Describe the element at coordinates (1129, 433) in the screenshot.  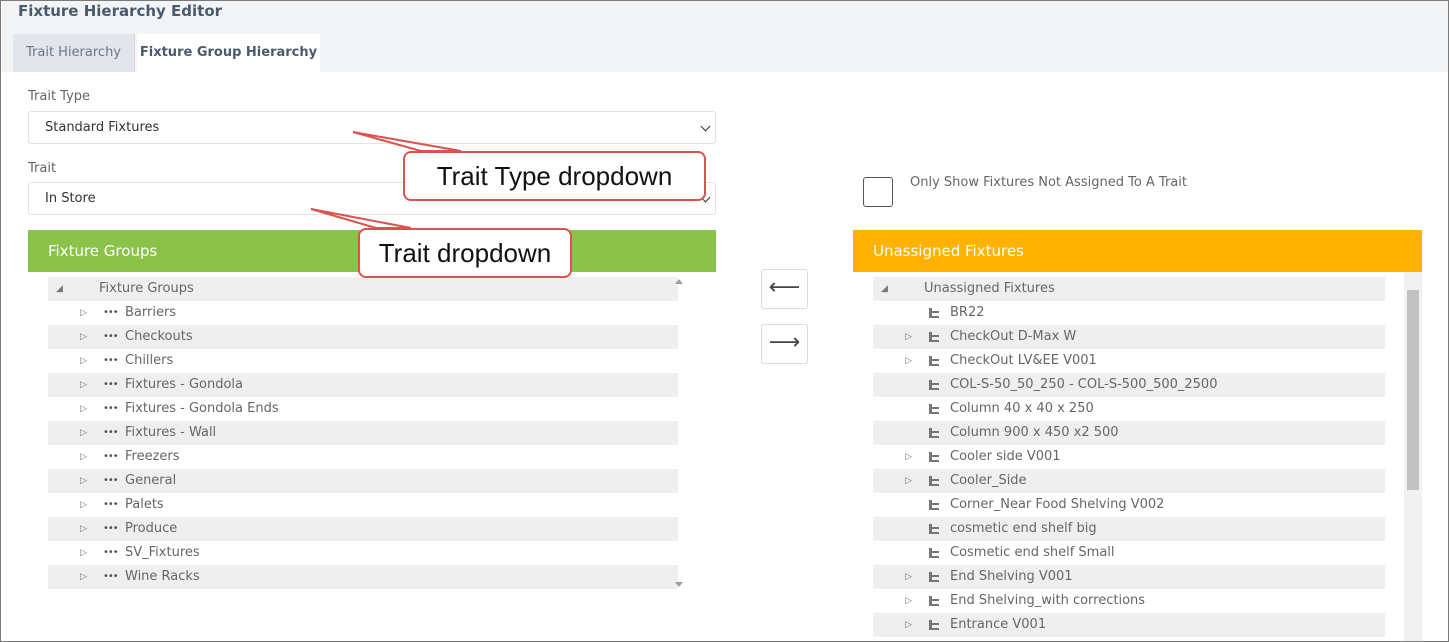
I see `unassigned-fixture-item: Column 900 x 450 x2 500` at that location.